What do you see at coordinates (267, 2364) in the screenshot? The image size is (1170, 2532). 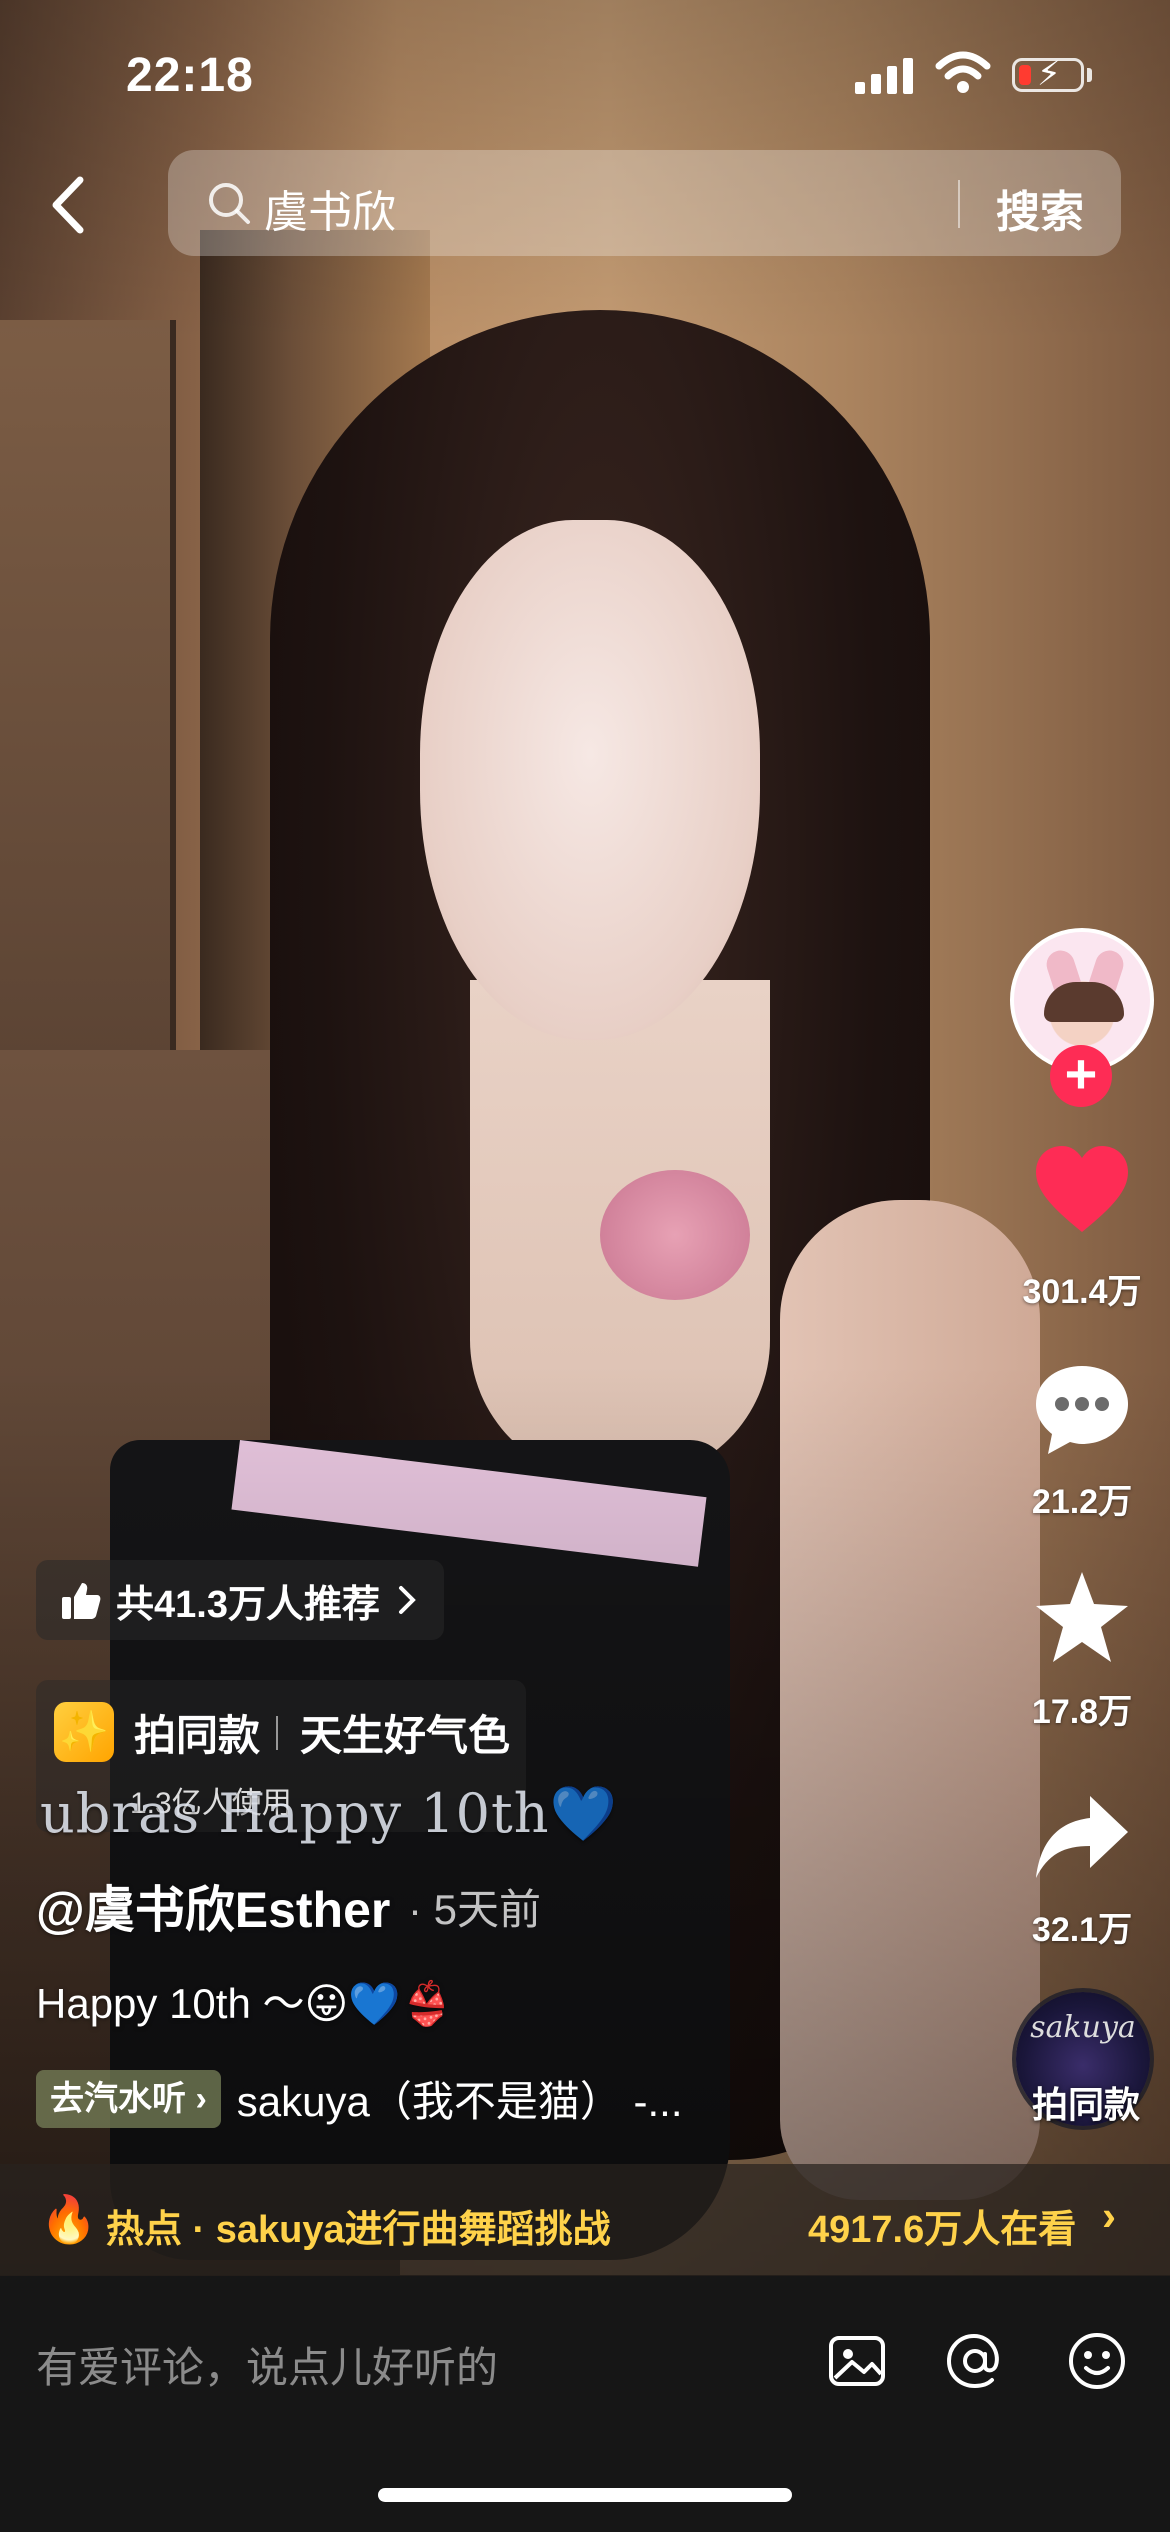 I see `comment-input: 有爱评论，说点儿好听的` at bounding box center [267, 2364].